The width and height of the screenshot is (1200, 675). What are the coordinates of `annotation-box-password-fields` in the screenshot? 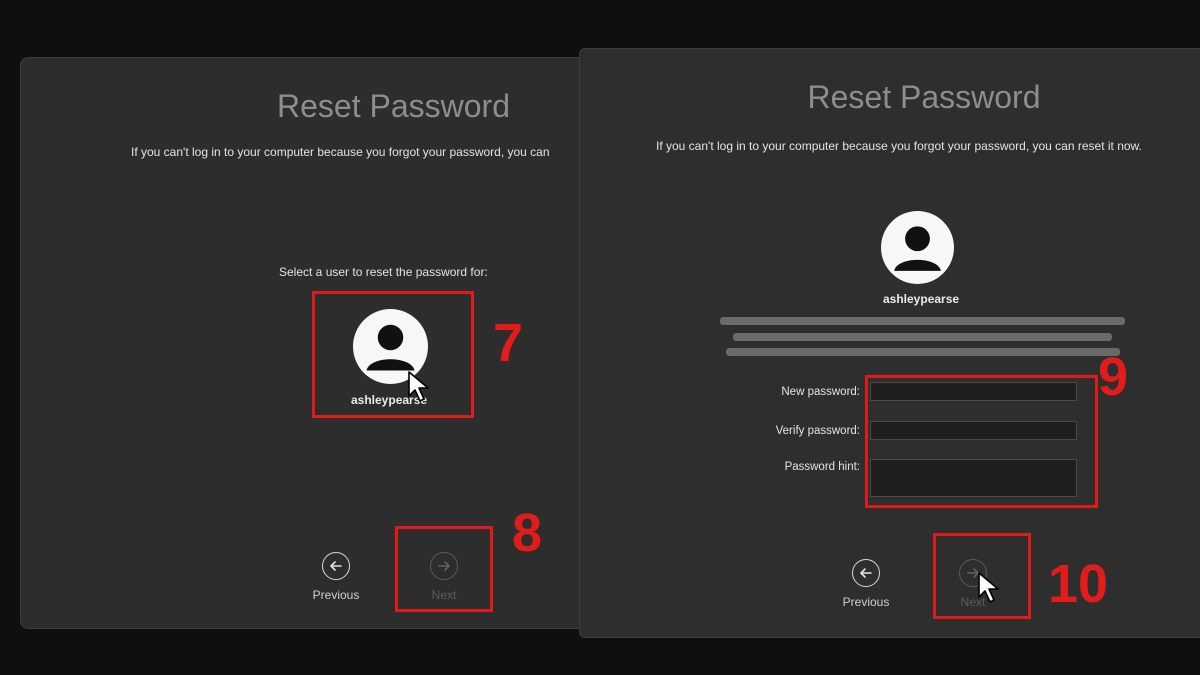 It's located at (981, 441).